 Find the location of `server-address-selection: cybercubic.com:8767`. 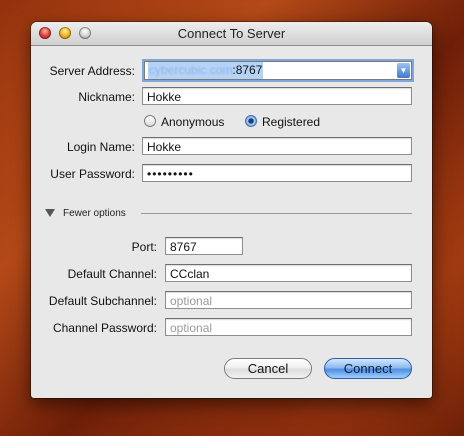

server-address-selection: cybercubic.com:8767 is located at coordinates (206, 70).